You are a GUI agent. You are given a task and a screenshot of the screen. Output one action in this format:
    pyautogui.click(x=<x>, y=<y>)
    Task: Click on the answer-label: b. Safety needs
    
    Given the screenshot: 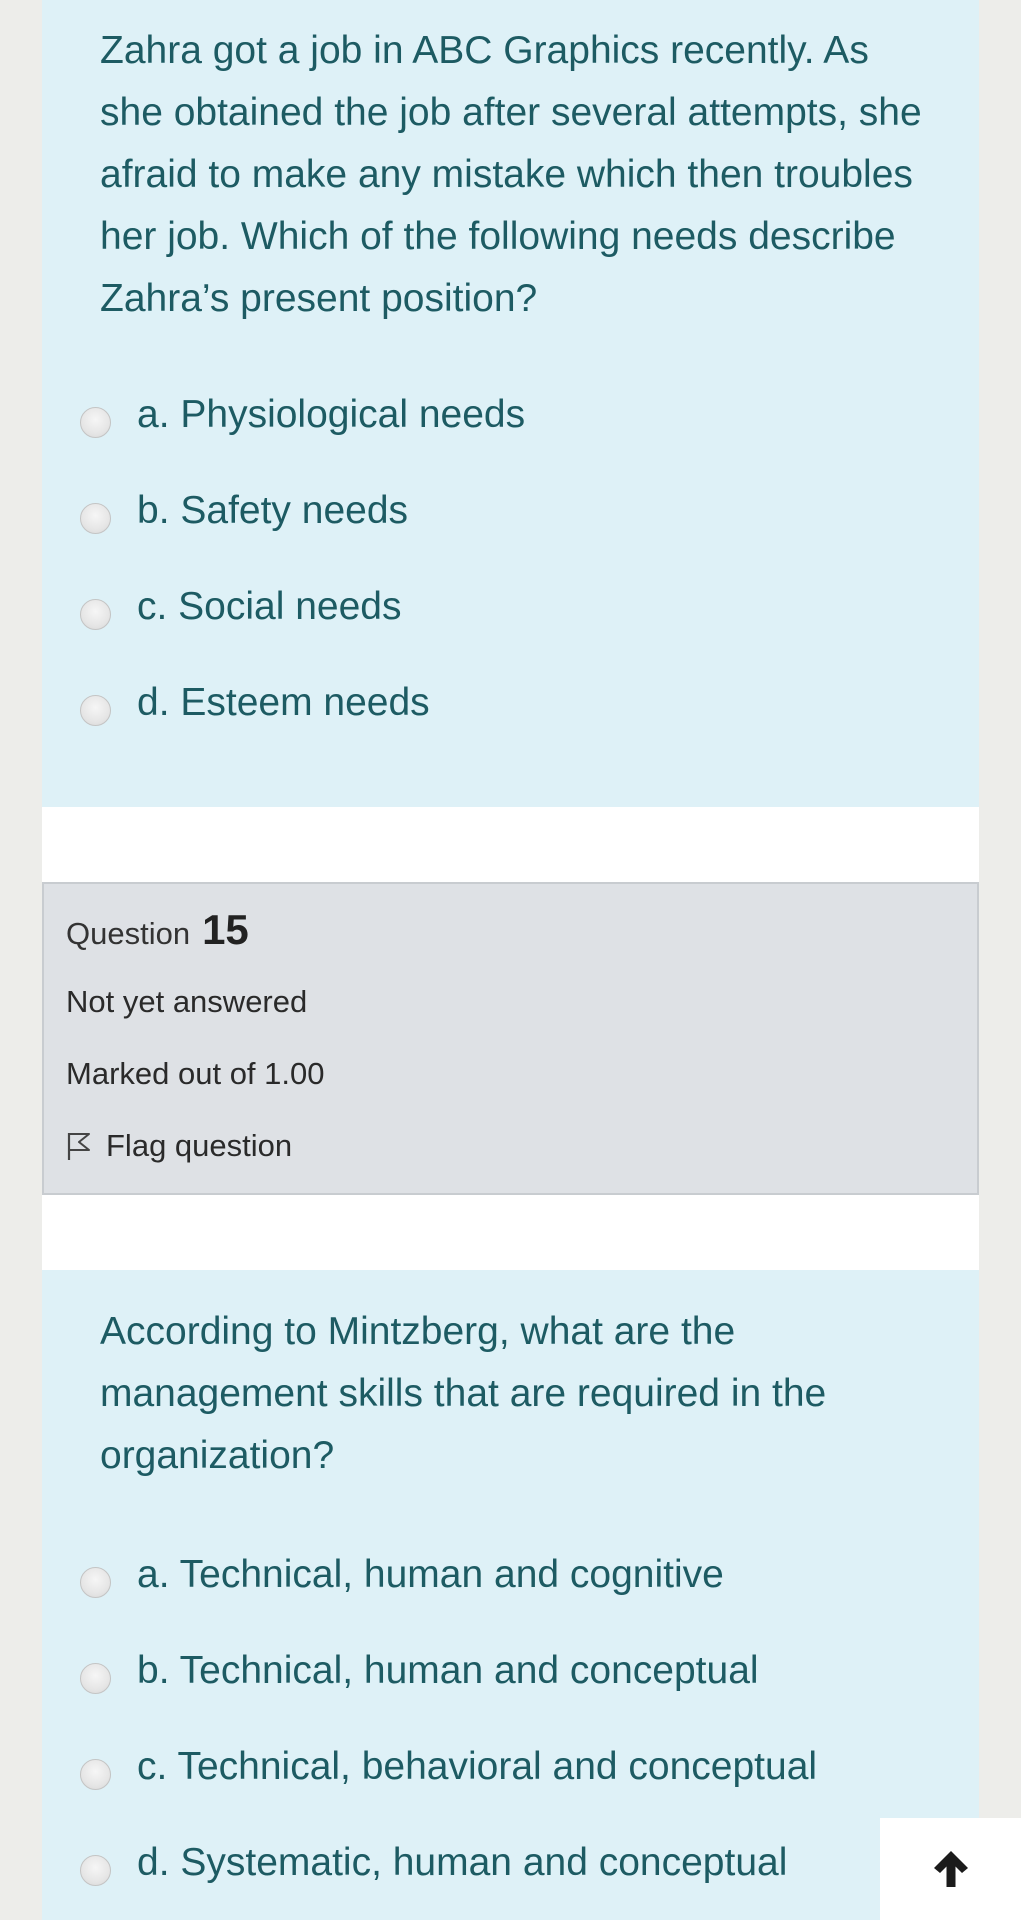 What is the action you would take?
    pyautogui.click(x=272, y=511)
    